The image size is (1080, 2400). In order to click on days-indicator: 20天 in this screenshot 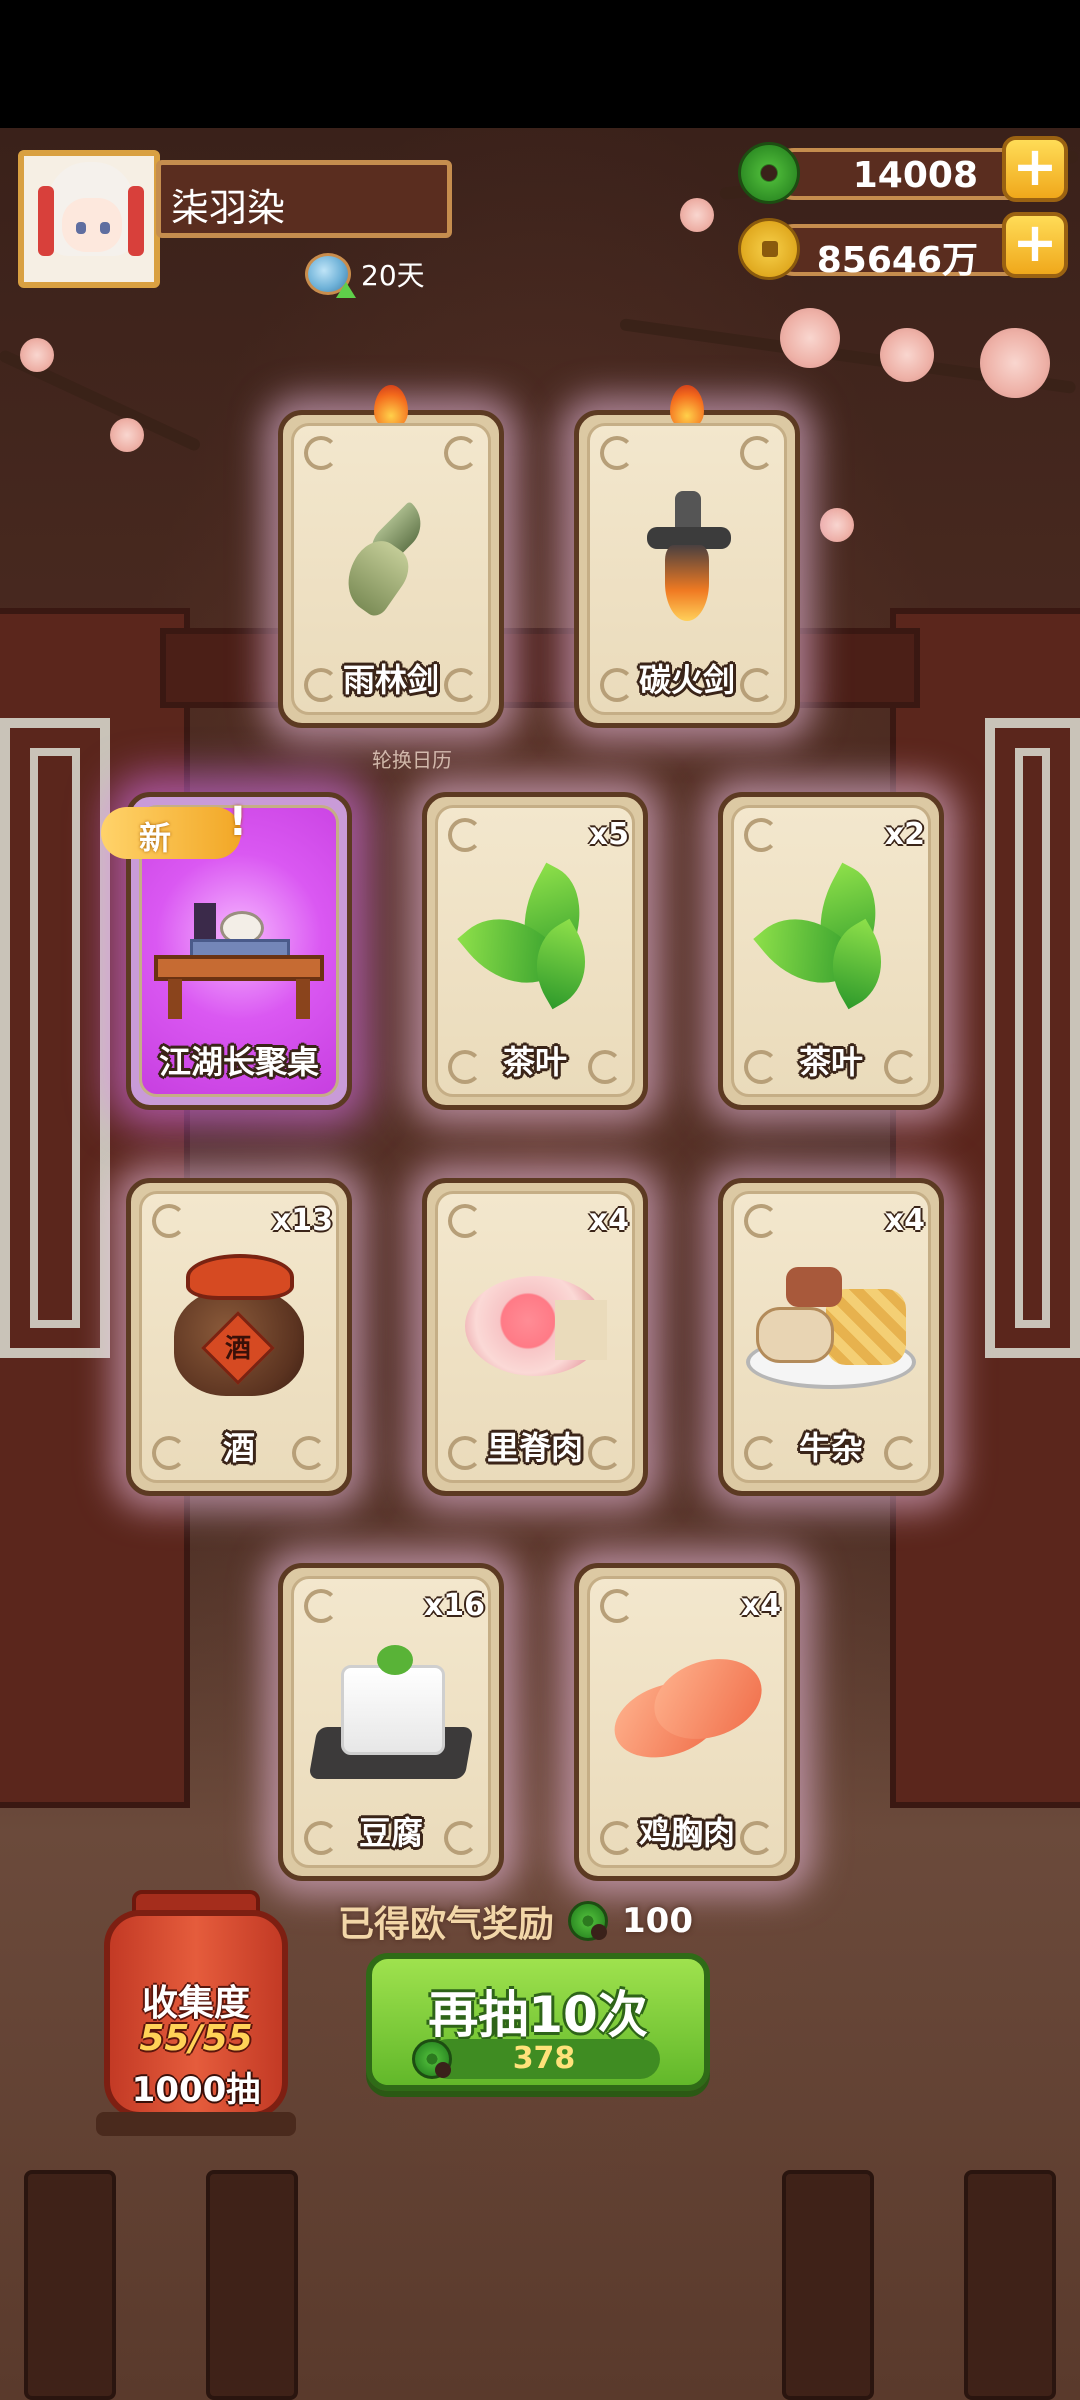, I will do `click(365, 275)`.